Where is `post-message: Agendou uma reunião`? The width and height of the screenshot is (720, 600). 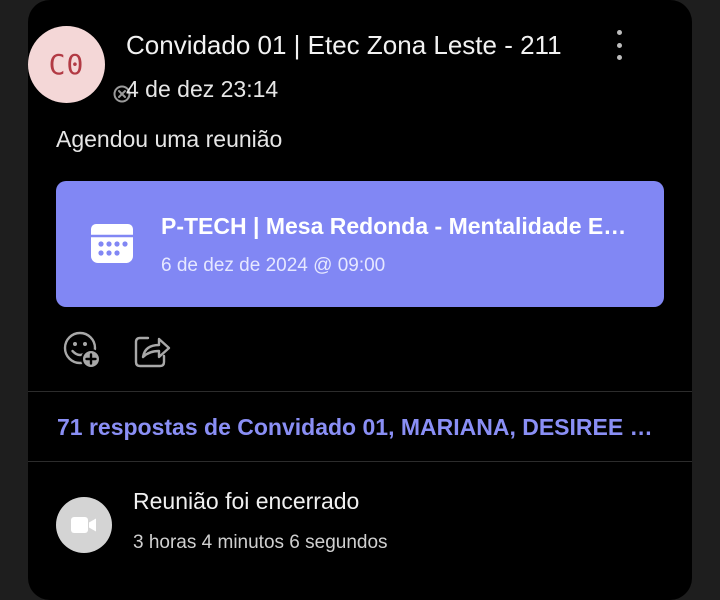 post-message: Agendou uma reunião is located at coordinates (169, 139).